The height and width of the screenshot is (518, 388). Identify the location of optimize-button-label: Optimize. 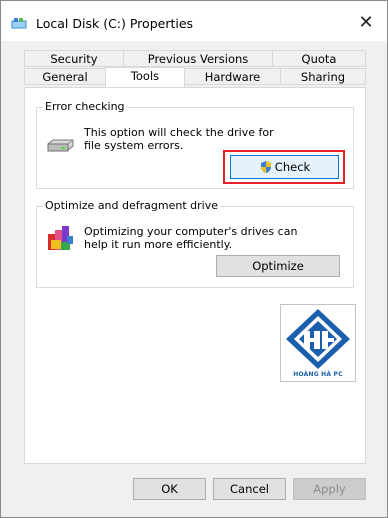
(278, 266).